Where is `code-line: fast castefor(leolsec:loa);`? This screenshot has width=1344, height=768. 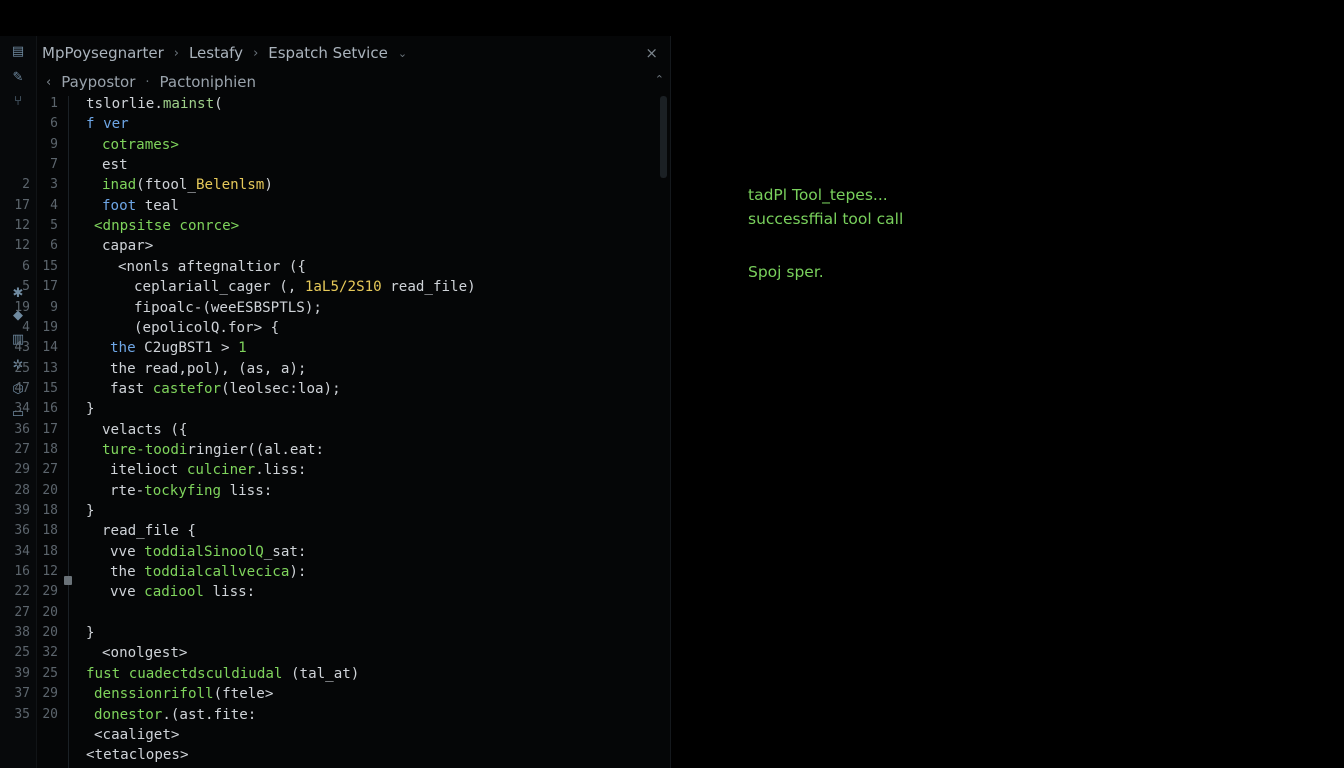 code-line: fast castefor(leolsec:loa); is located at coordinates (410, 389).